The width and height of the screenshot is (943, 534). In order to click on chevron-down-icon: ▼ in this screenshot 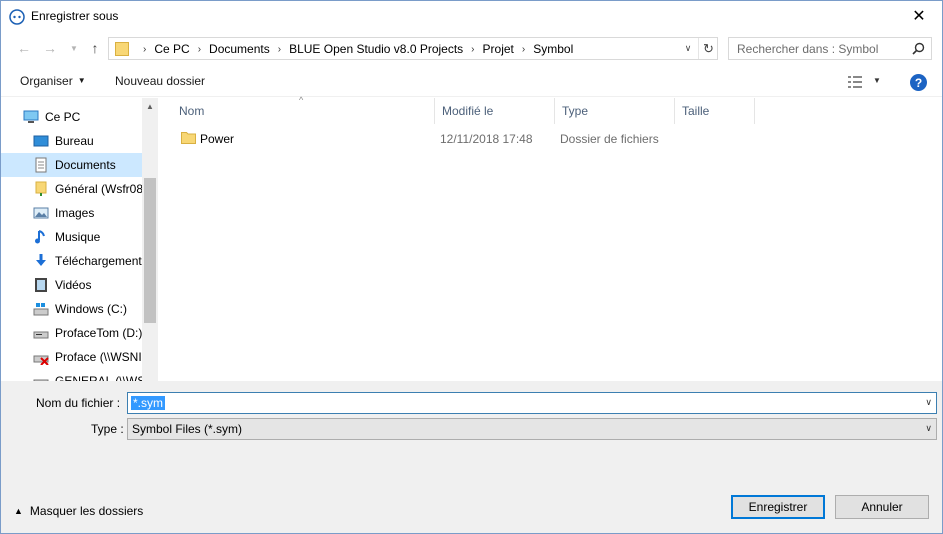, I will do `click(74, 48)`.